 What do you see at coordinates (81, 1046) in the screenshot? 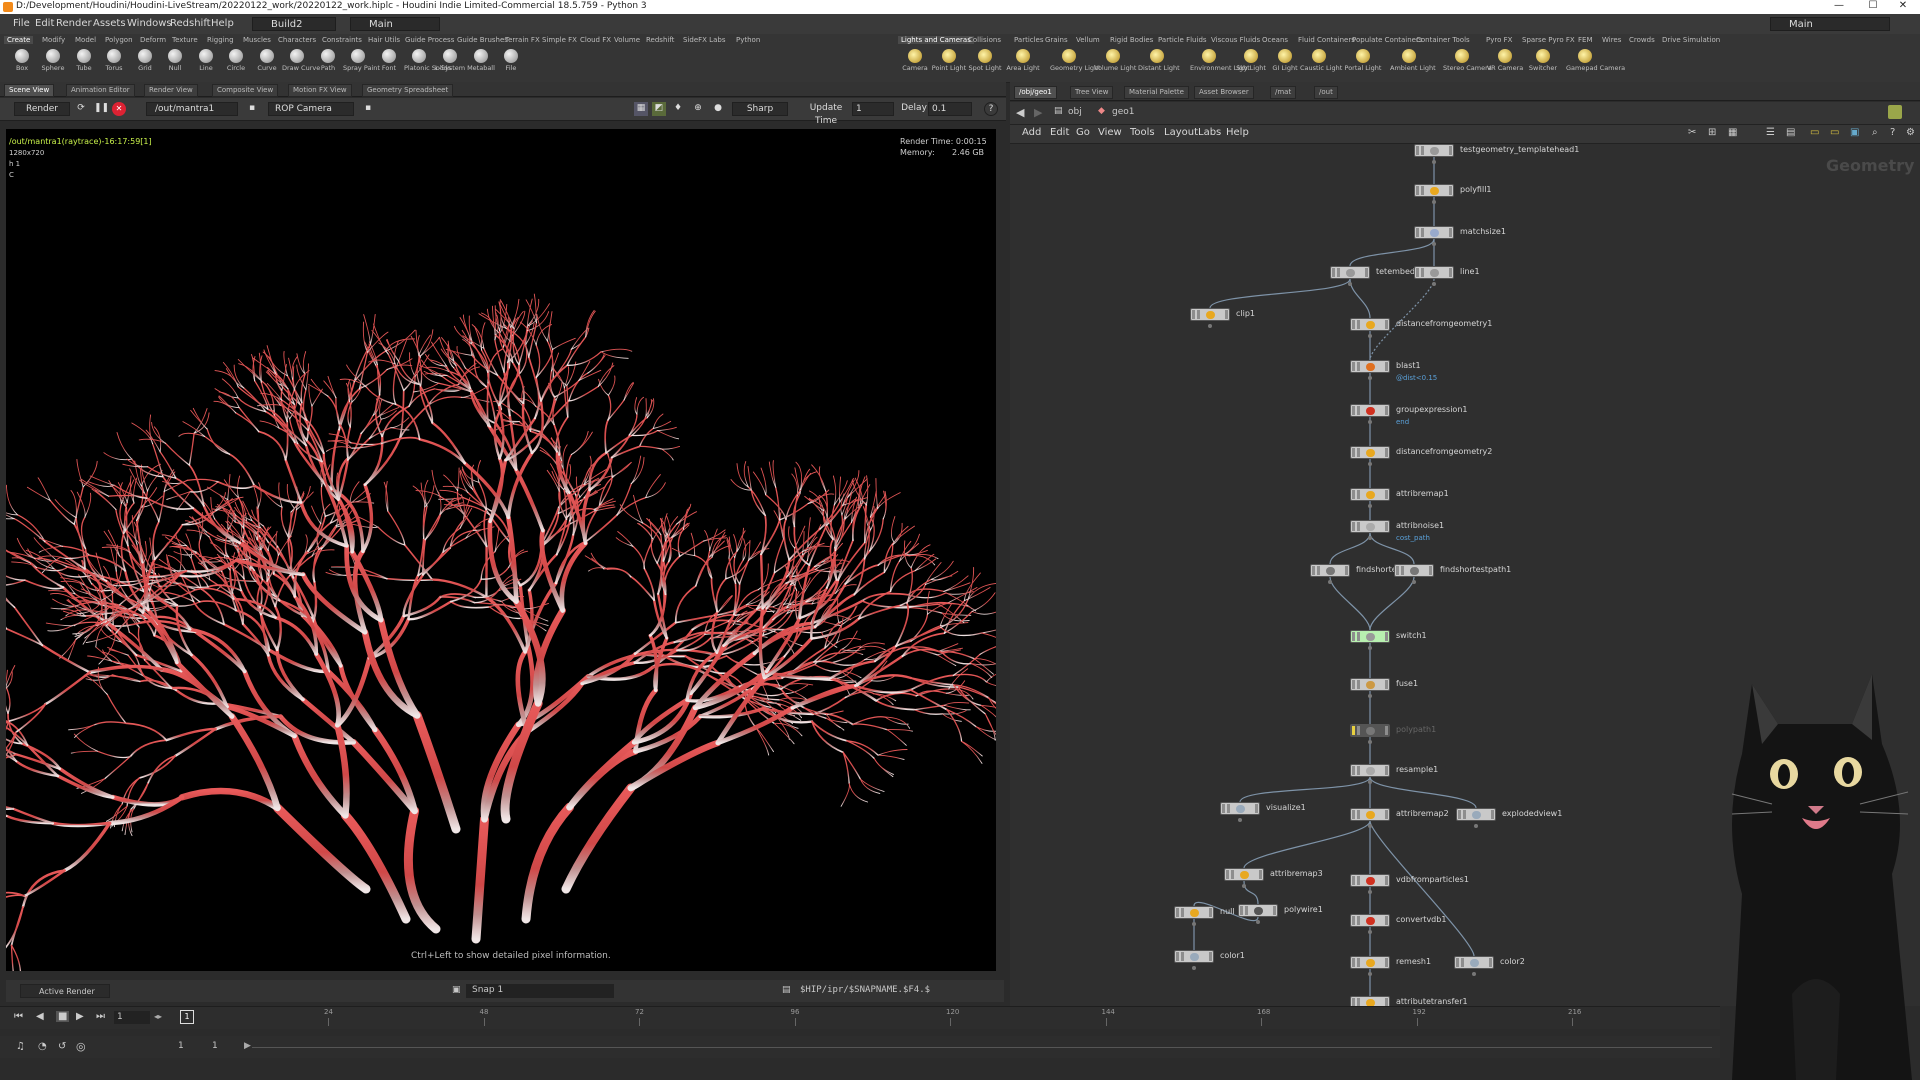
I see `realtime-icon: ◎` at bounding box center [81, 1046].